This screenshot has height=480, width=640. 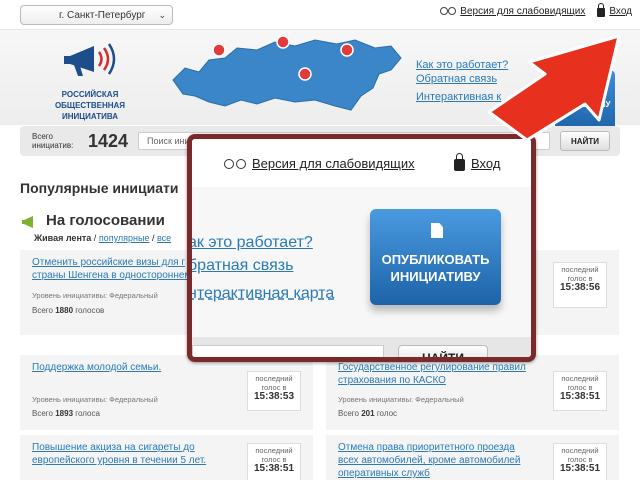 I want to click on last-vote-box: последний голос в 15:38:53, so click(x=274, y=391).